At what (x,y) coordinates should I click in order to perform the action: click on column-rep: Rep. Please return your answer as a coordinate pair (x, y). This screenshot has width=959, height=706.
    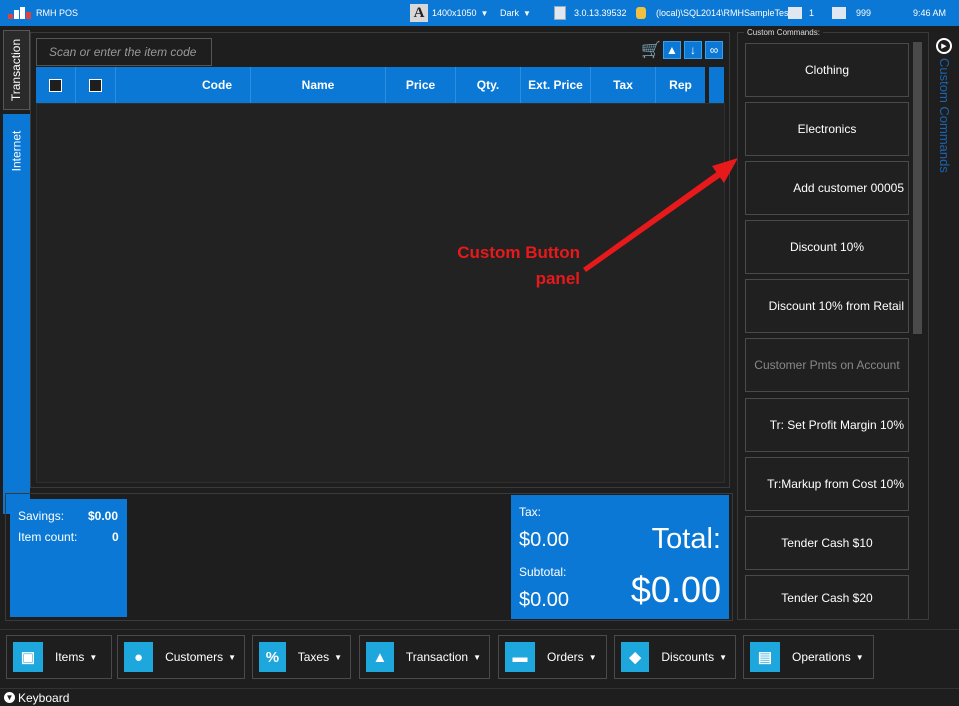
    Looking at the image, I should click on (680, 85).